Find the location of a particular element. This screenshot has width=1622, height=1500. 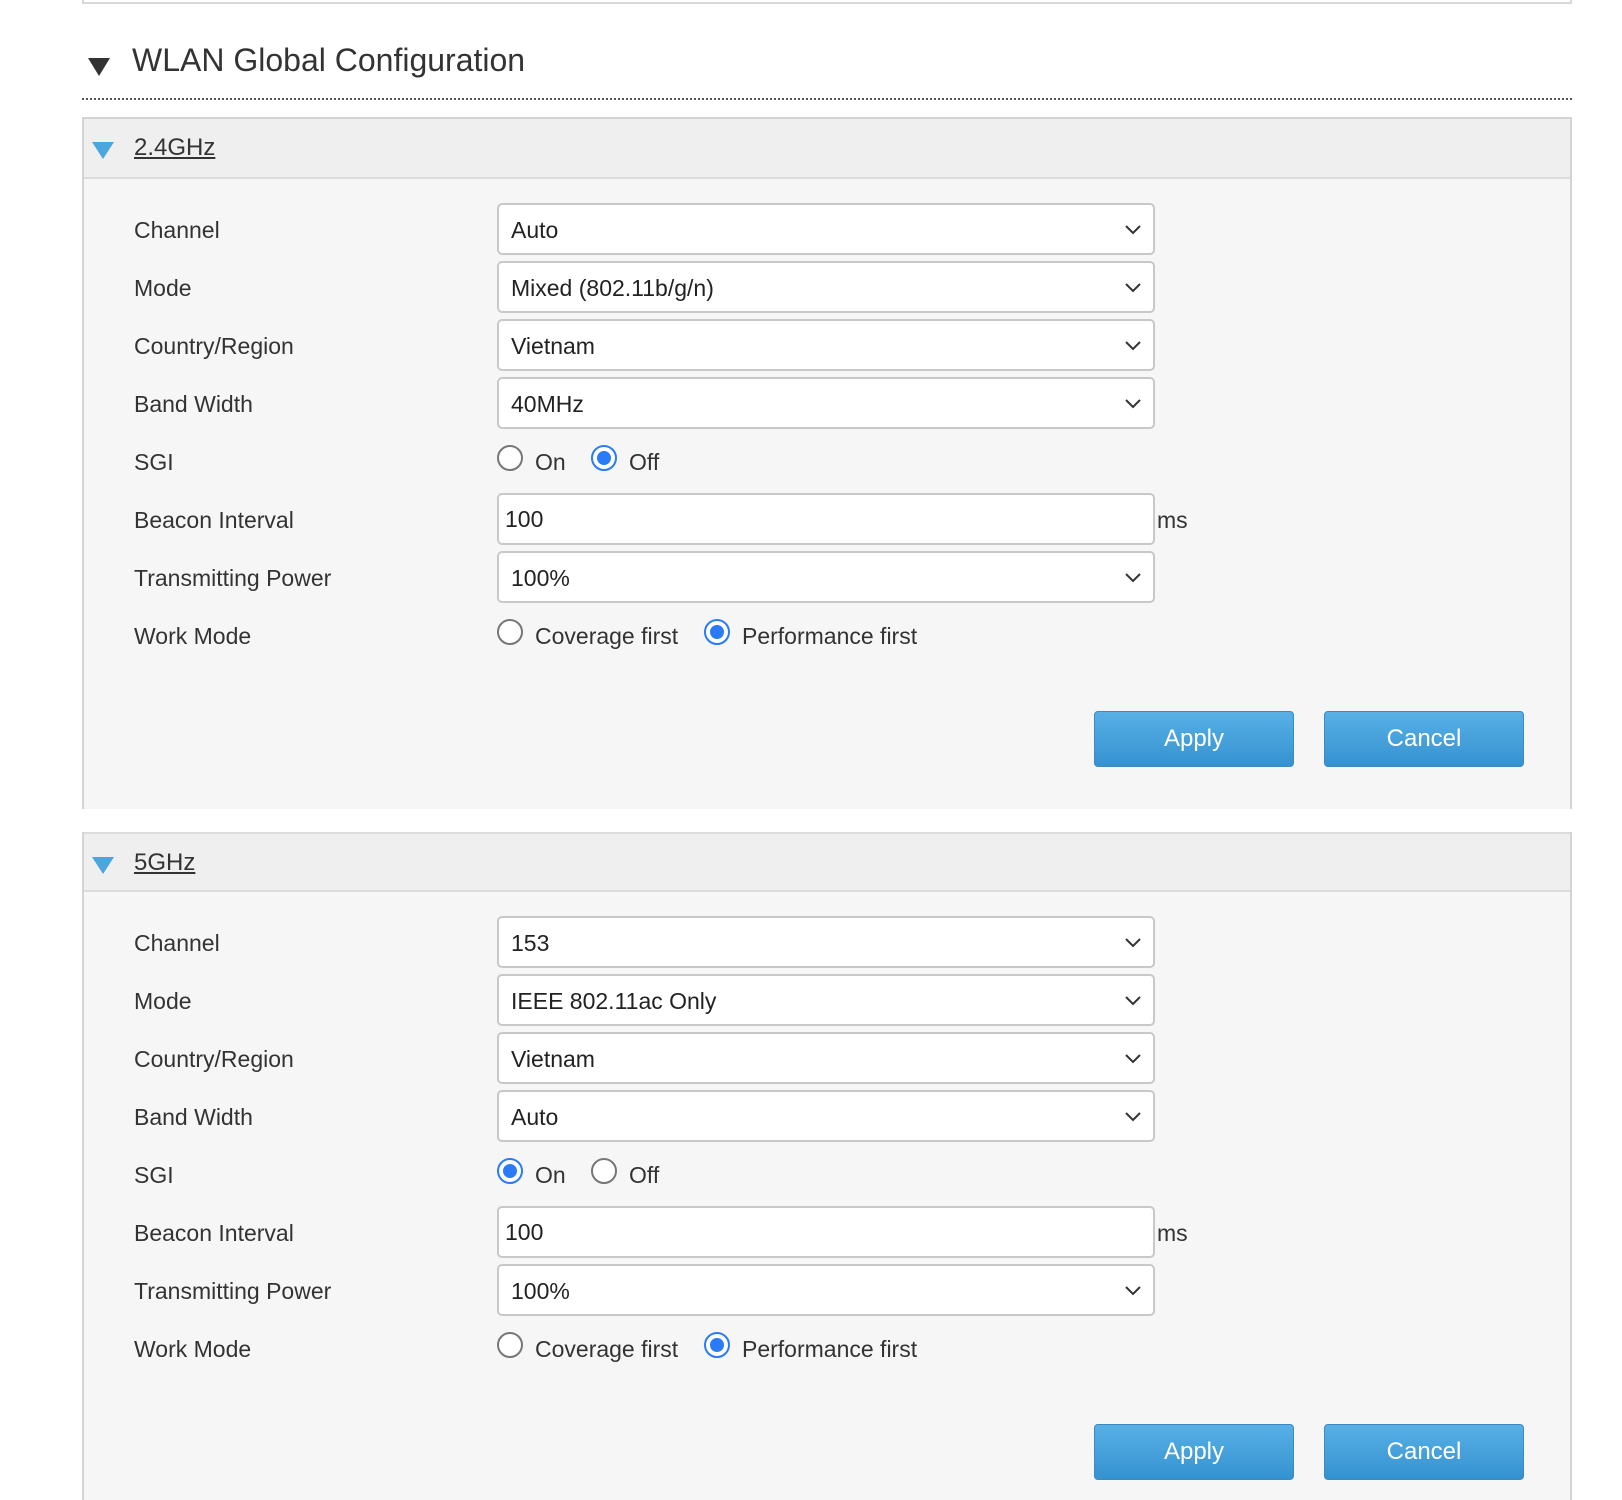

bandwidth-value: 40MHz is located at coordinates (547, 404).